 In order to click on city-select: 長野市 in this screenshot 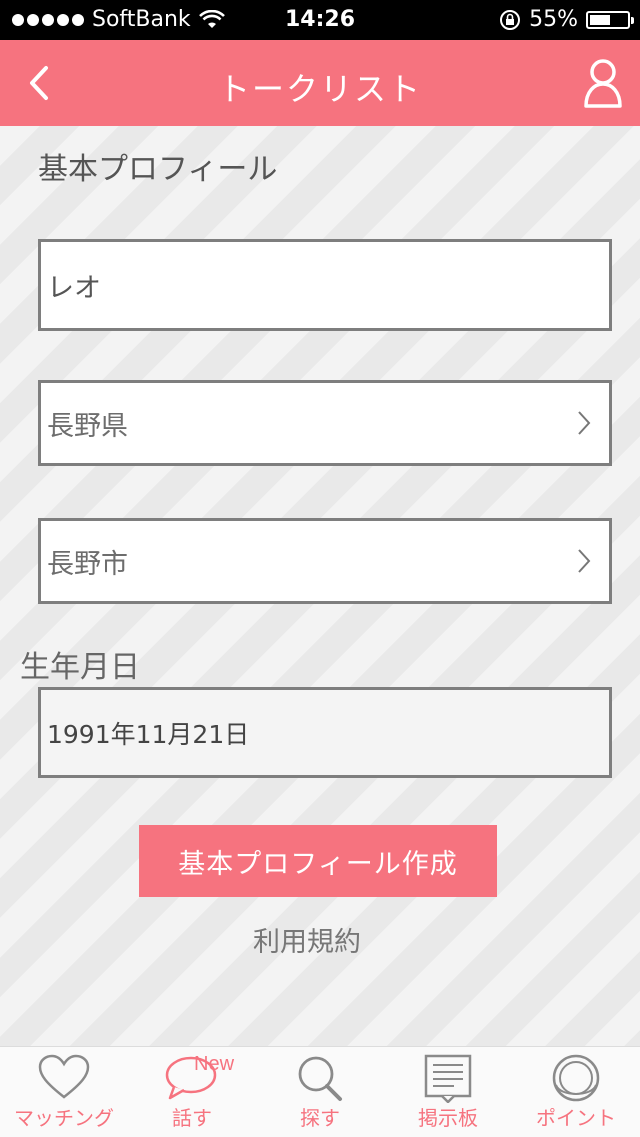, I will do `click(325, 561)`.